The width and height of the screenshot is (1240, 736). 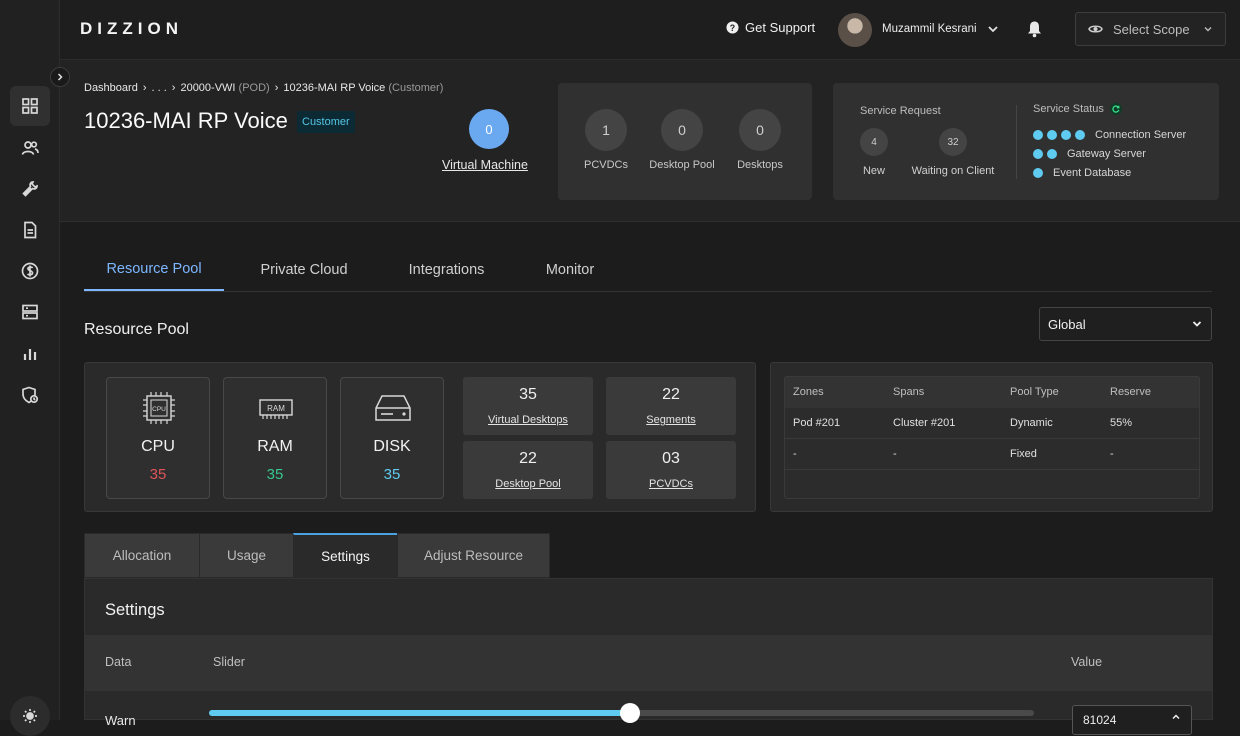 What do you see at coordinates (606, 130) in the screenshot?
I see `pcvdcs-count: 1` at bounding box center [606, 130].